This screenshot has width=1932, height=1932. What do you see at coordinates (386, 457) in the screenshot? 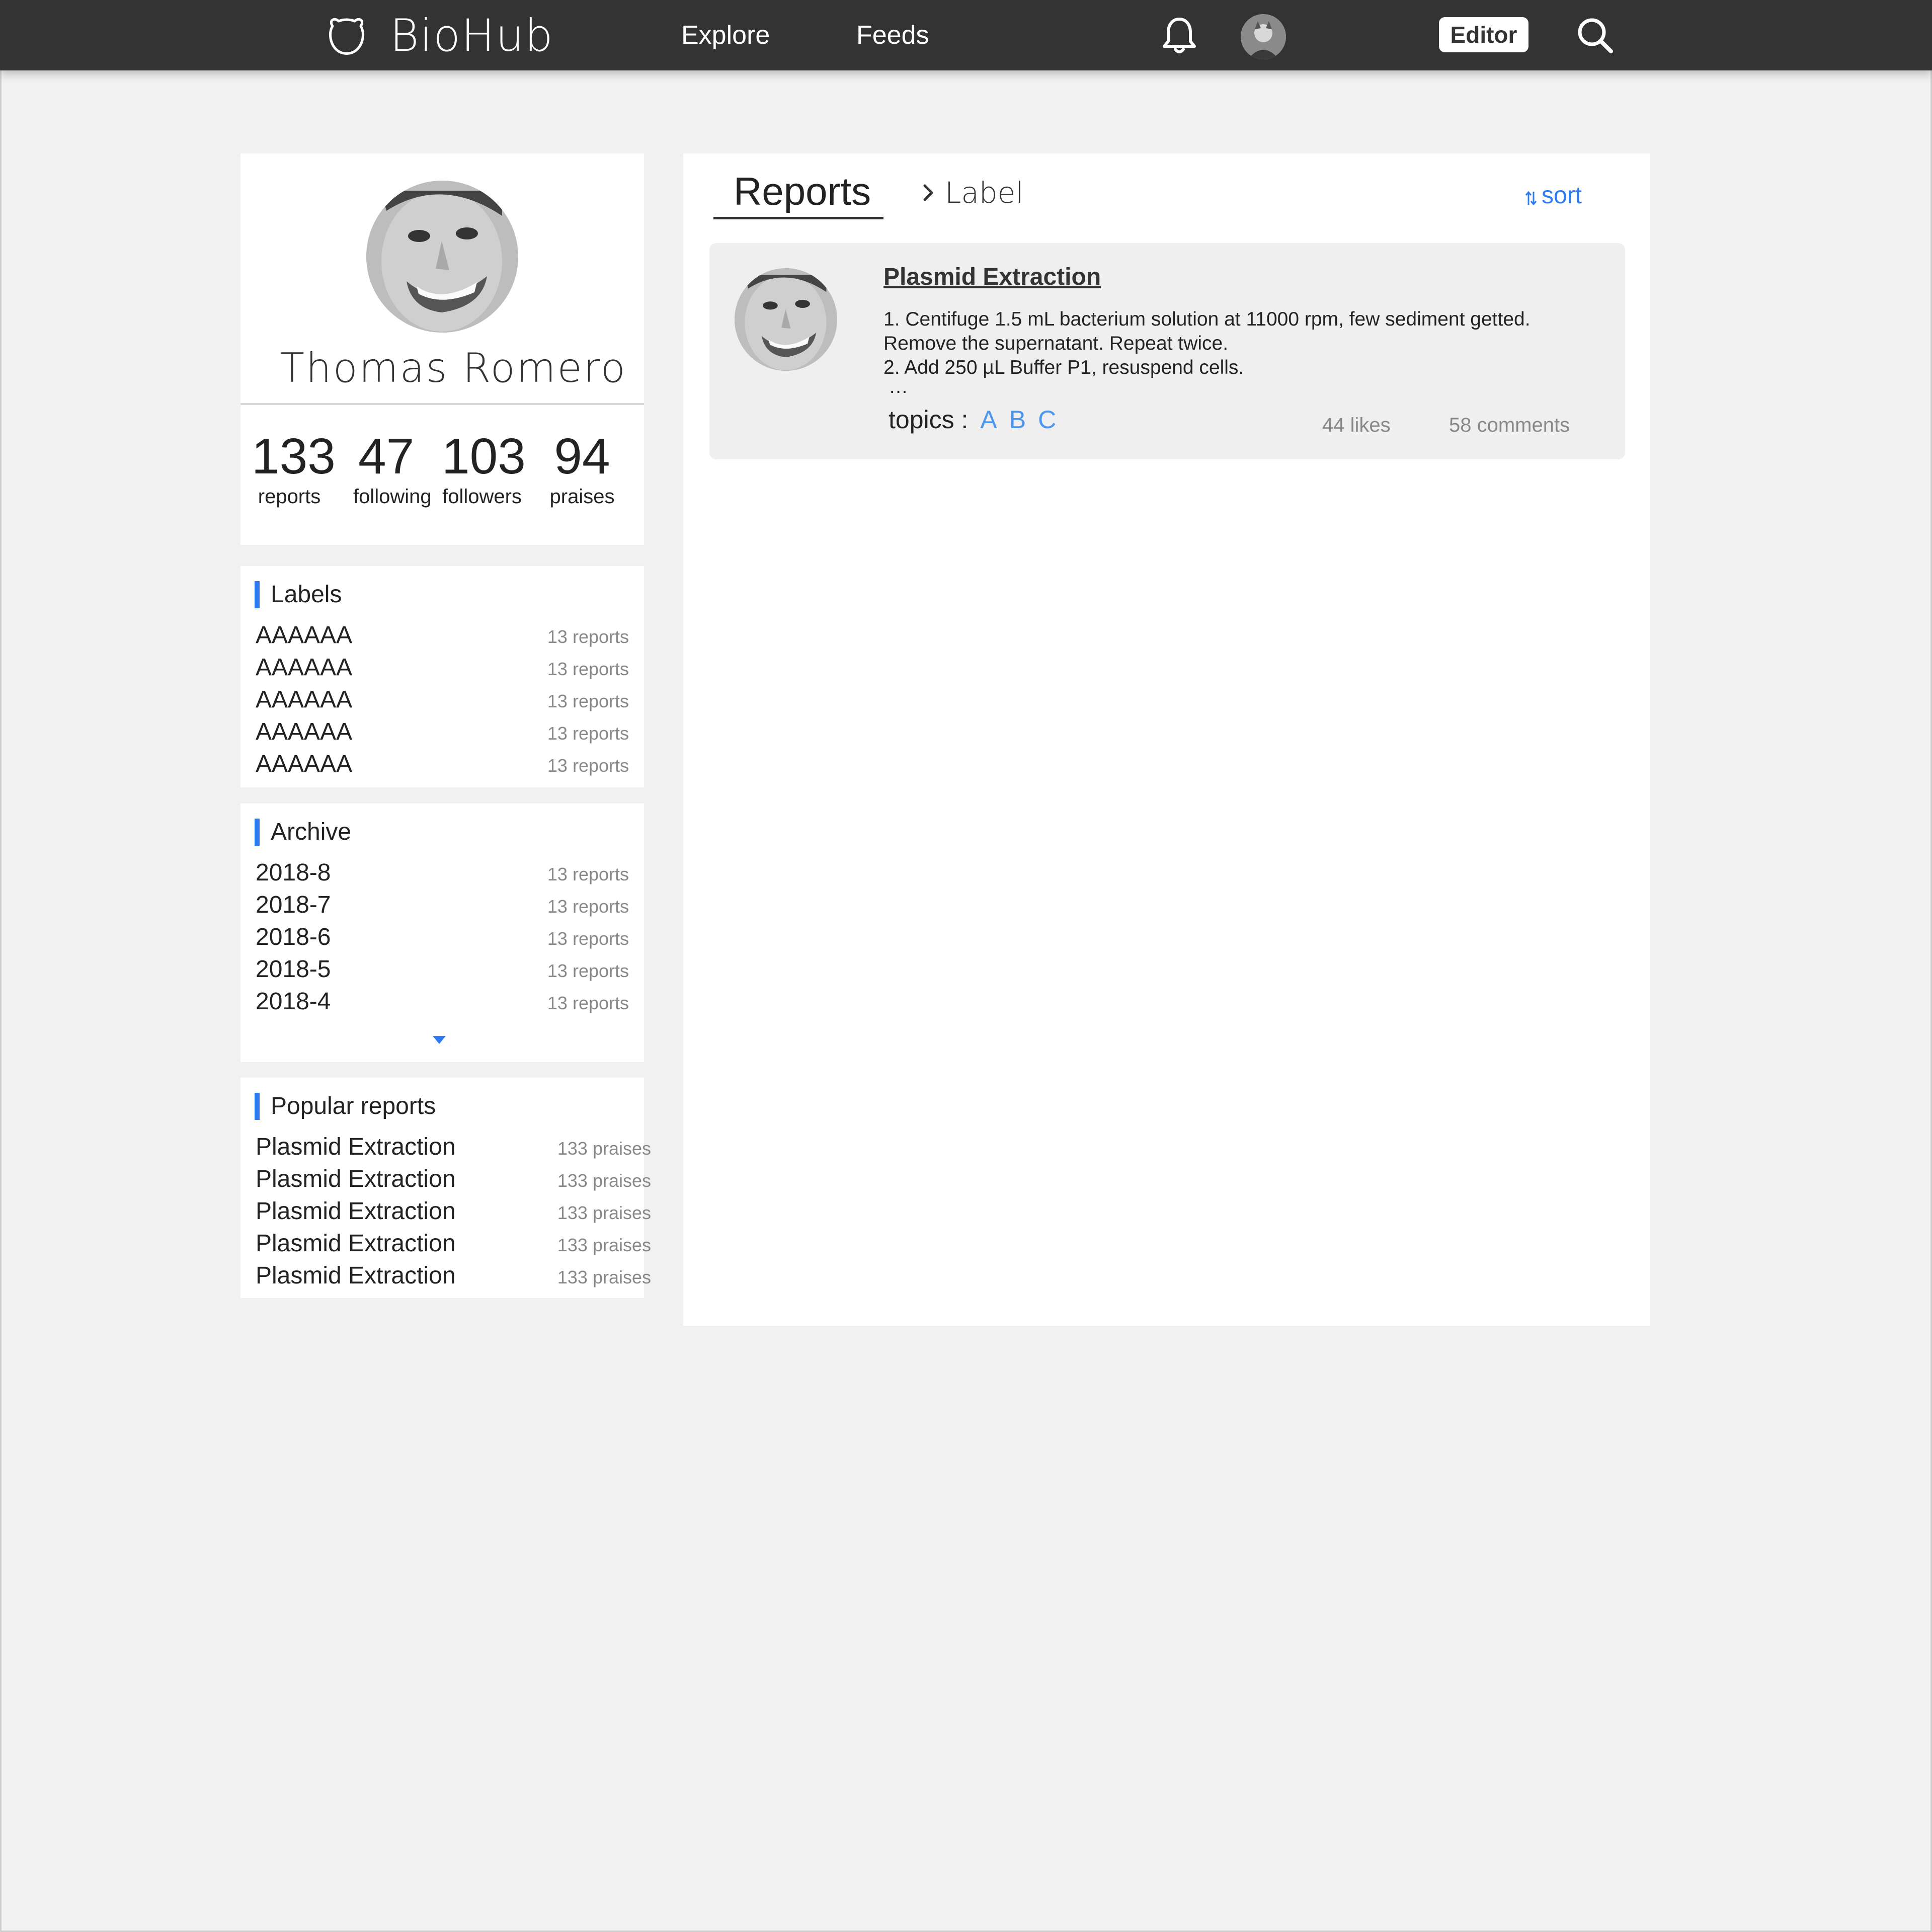
I see `stat-following-value: 47` at bounding box center [386, 457].